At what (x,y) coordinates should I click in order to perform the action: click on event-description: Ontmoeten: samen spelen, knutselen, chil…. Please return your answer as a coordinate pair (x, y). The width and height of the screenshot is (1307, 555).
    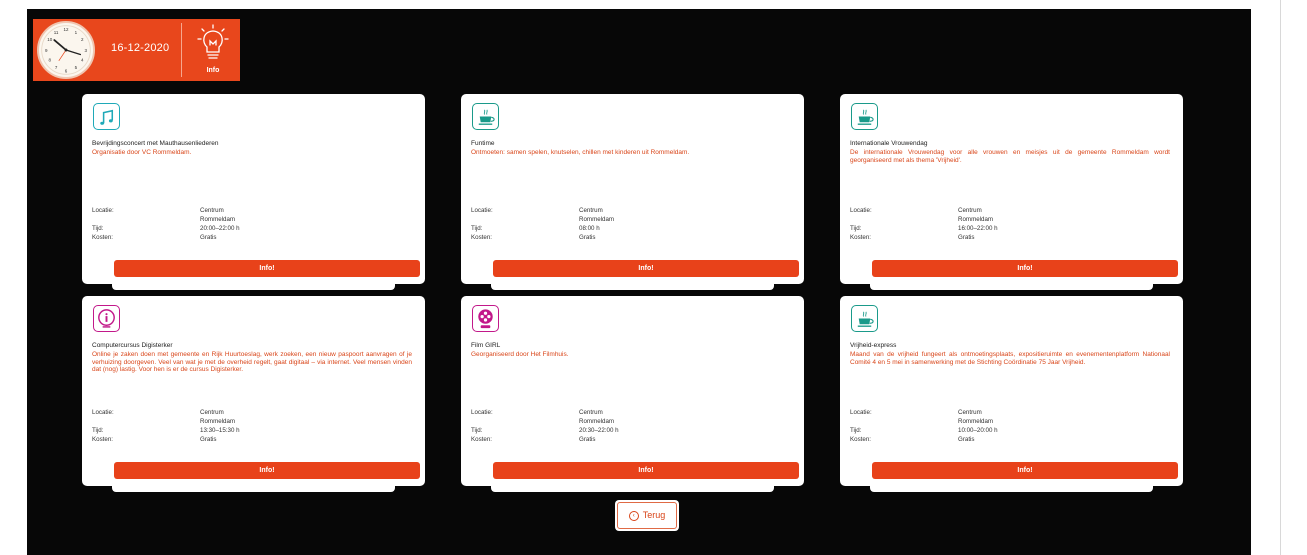
    Looking at the image, I should click on (580, 152).